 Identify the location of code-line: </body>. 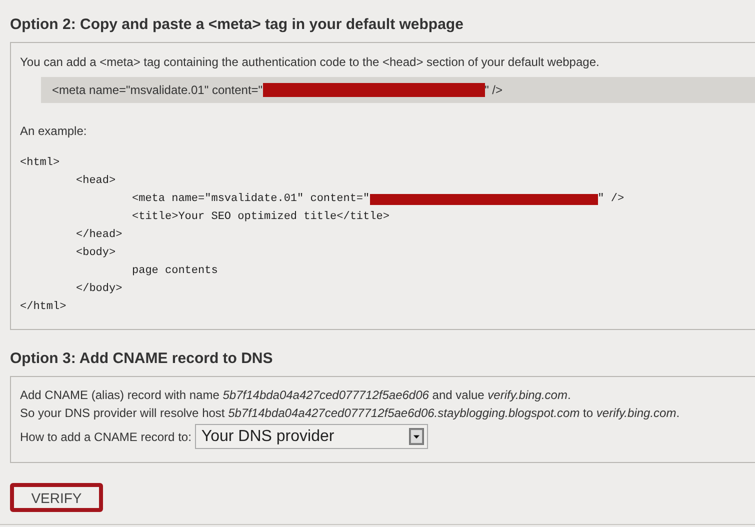
(99, 289).